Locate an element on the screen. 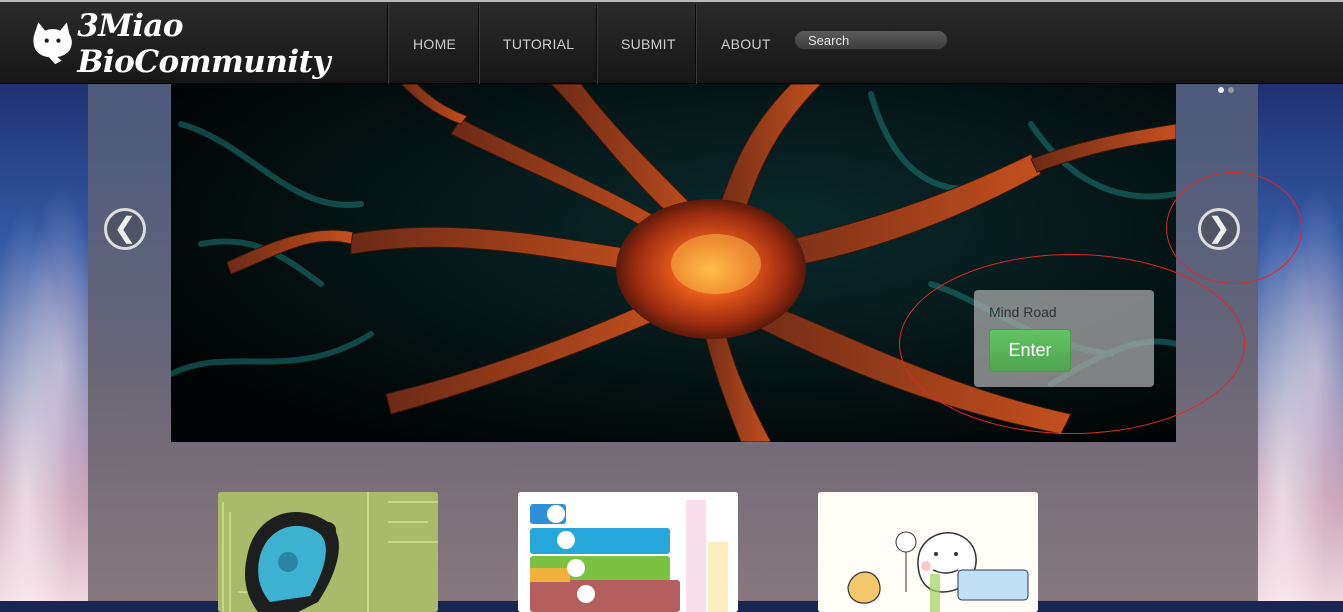 This screenshot has width=1343, height=612. carousel-indicators is located at coordinates (1228, 89).